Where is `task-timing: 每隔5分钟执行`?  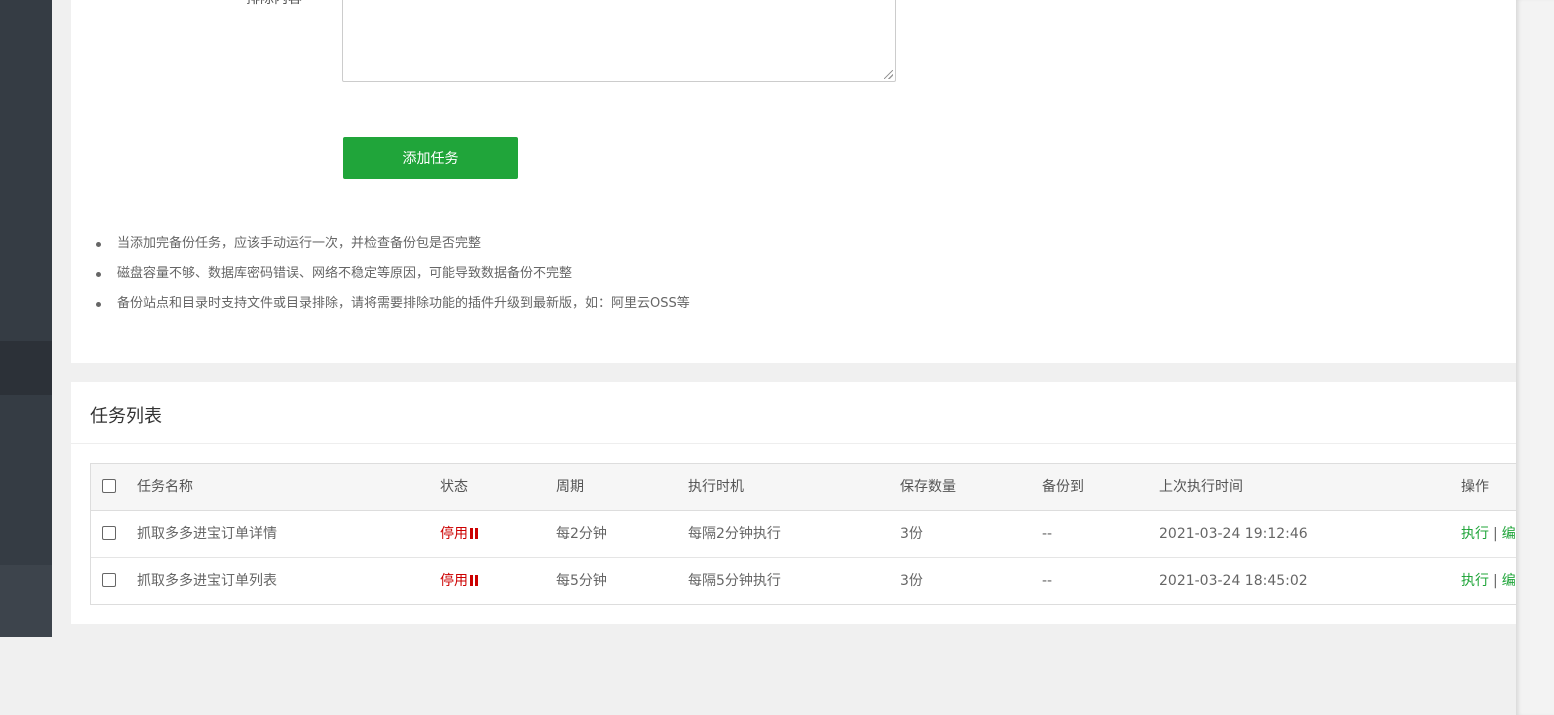
task-timing: 每隔5分钟执行 is located at coordinates (734, 581).